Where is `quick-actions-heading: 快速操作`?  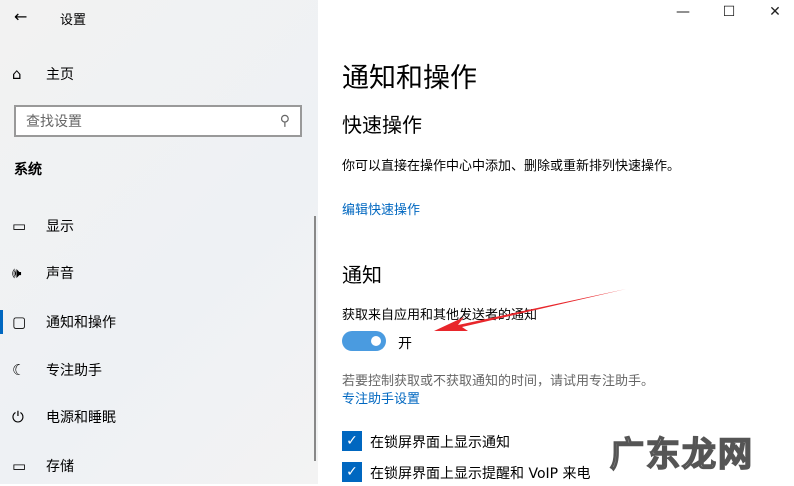 quick-actions-heading: 快速操作 is located at coordinates (382, 125).